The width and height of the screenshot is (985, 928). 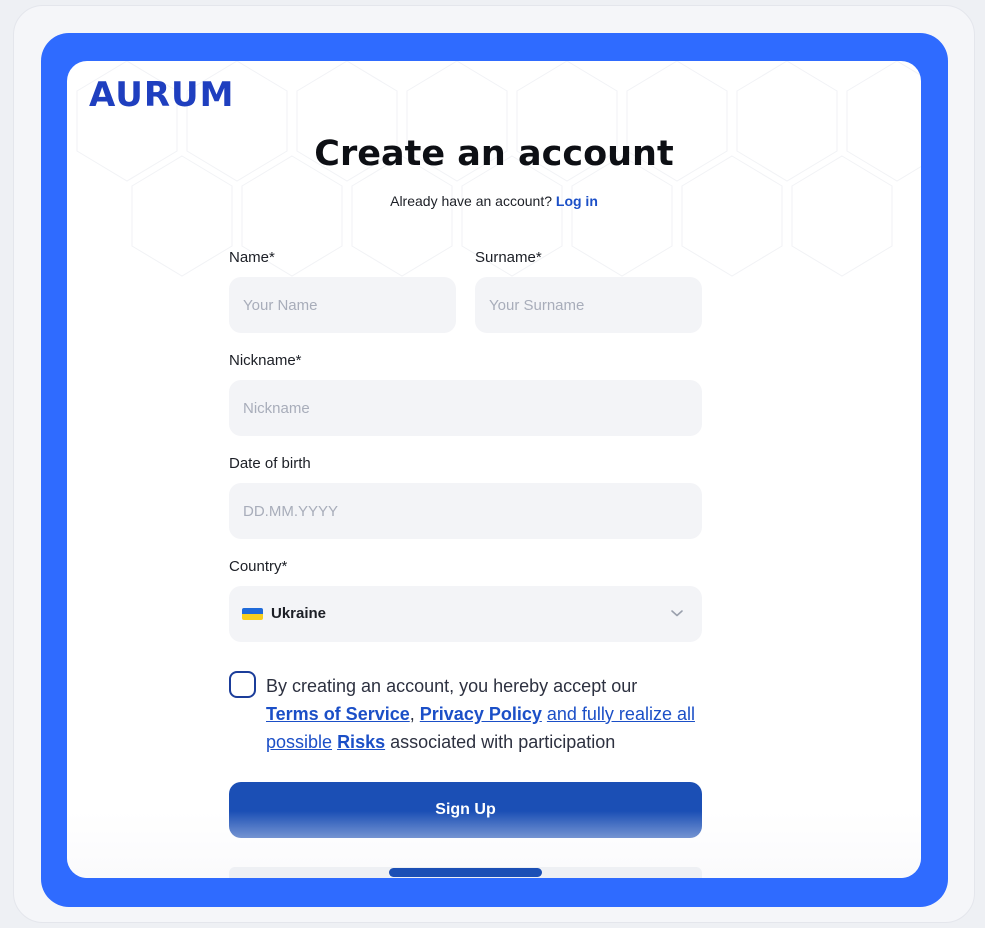 I want to click on terms-of-service-link: Terms of Service, so click(x=338, y=714).